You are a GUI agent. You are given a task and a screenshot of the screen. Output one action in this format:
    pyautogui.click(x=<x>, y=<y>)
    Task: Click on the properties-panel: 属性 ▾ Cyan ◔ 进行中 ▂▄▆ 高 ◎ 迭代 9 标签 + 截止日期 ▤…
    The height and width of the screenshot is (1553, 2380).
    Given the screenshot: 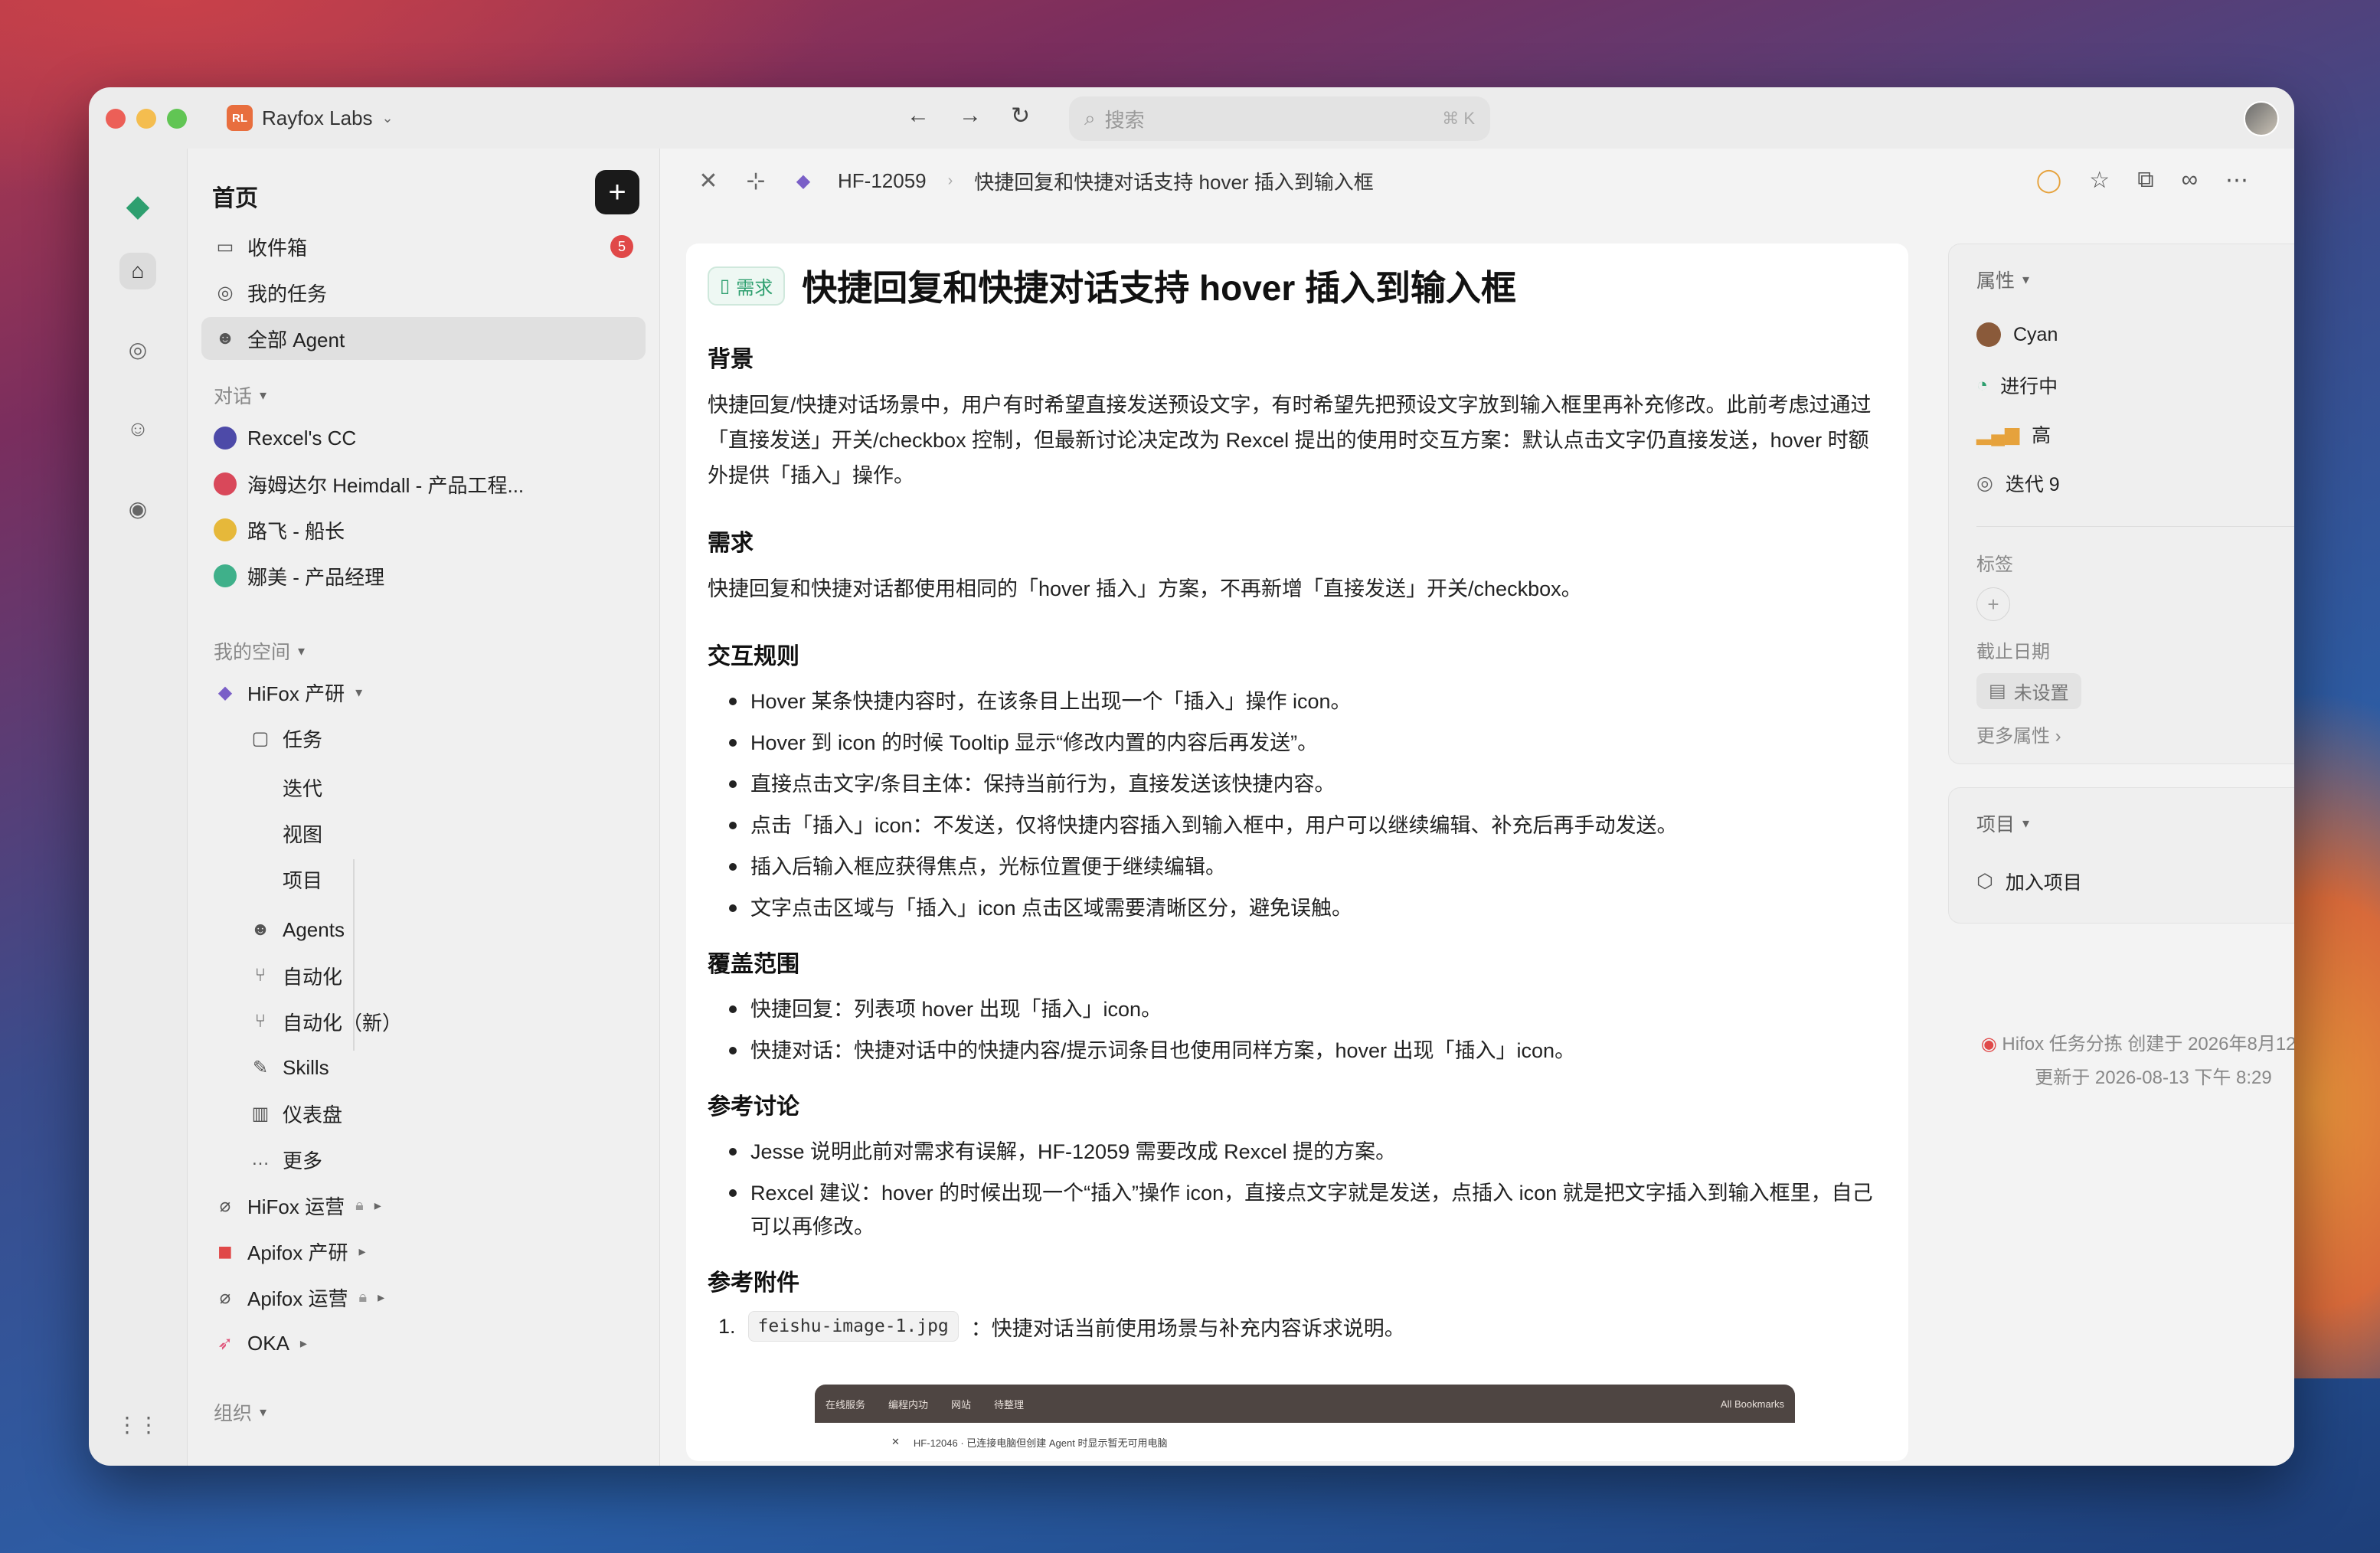 What is the action you would take?
    pyautogui.click(x=2121, y=504)
    